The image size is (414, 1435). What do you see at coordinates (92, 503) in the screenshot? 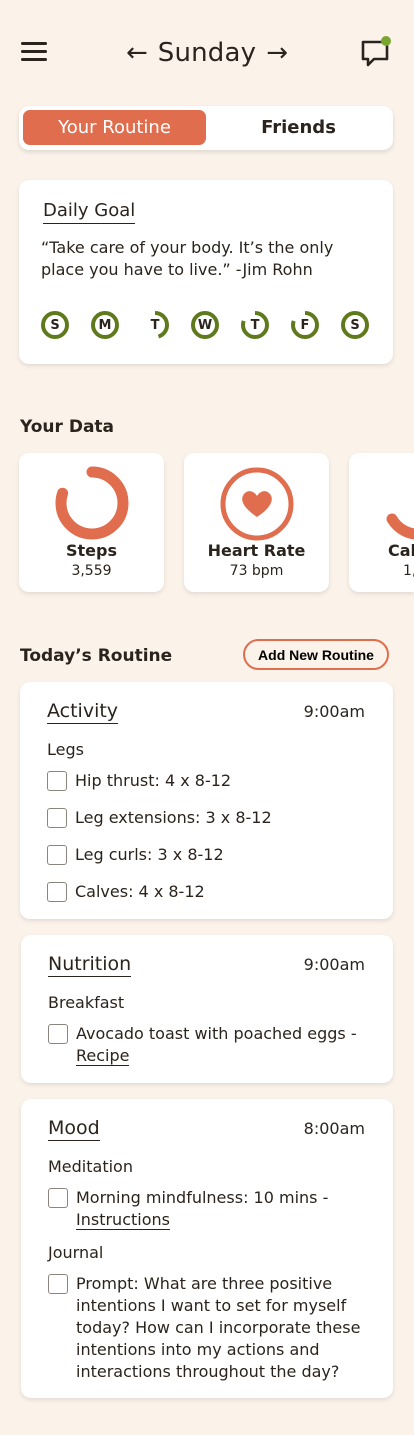
I see `steps-ring-icon` at bounding box center [92, 503].